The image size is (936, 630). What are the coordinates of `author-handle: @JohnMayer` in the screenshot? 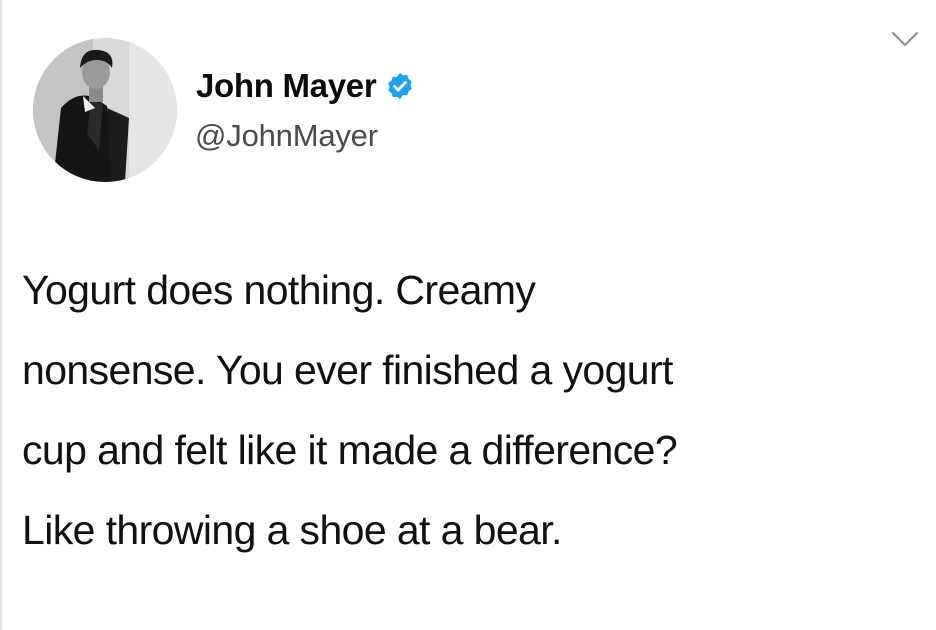 It's located at (286, 136).